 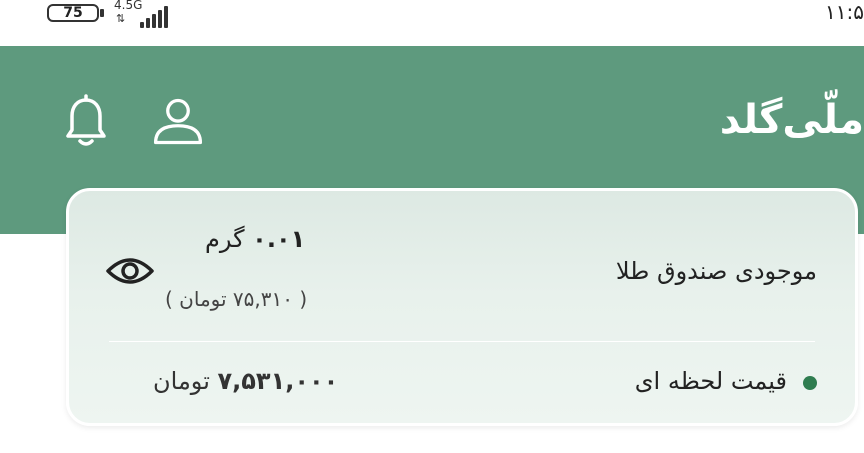 What do you see at coordinates (462, 341) in the screenshot?
I see `card-divider` at bounding box center [462, 341].